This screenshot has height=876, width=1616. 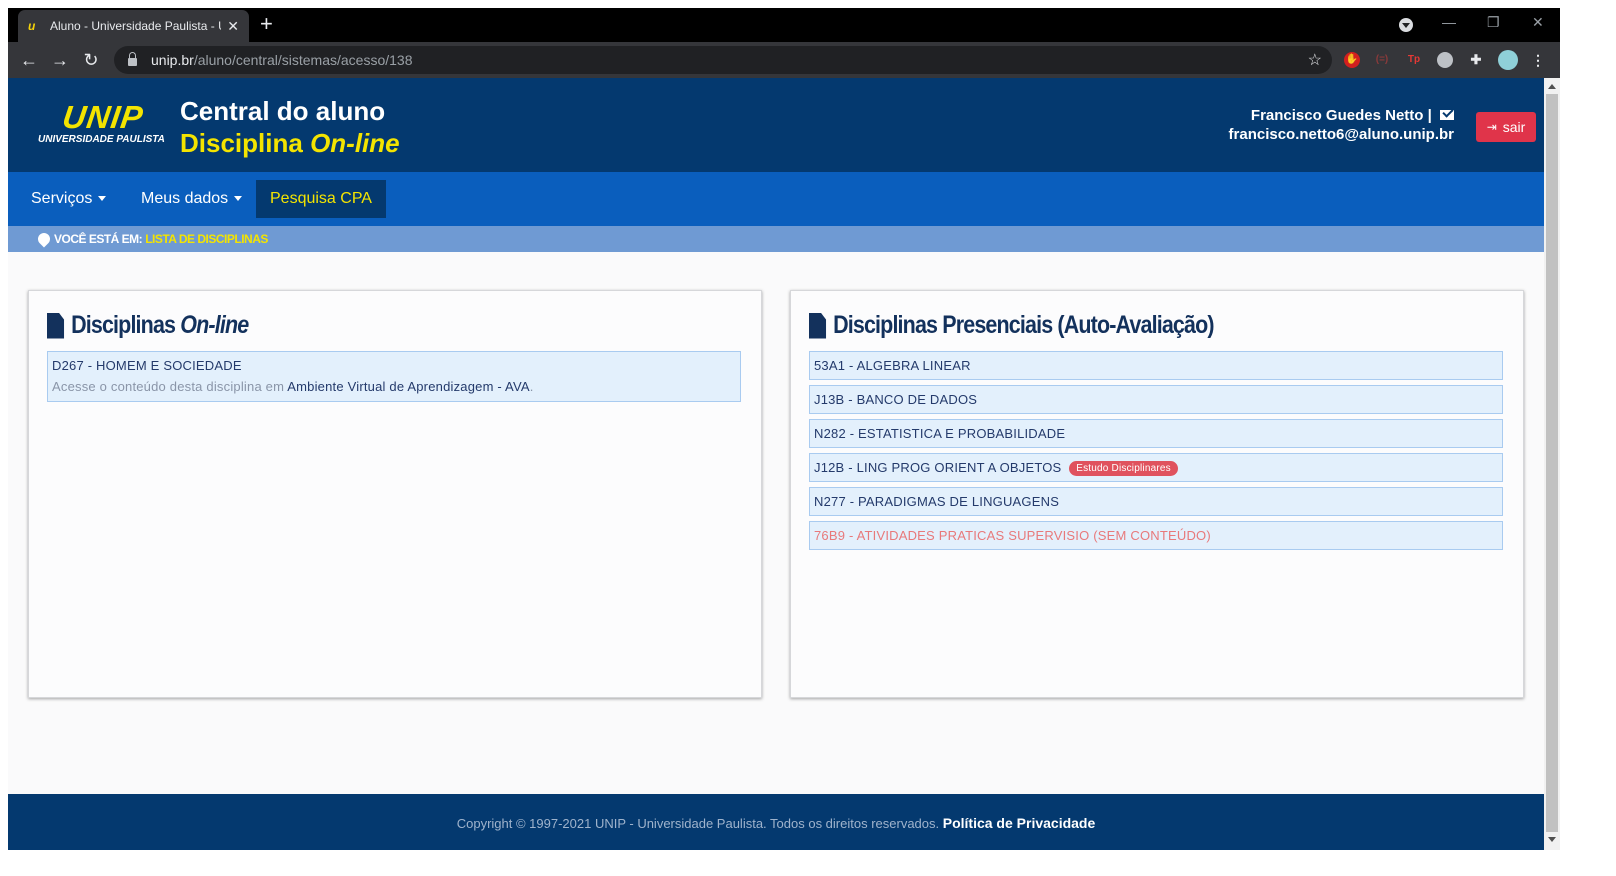 I want to click on subtitle-italic: On-line, so click(x=355, y=143).